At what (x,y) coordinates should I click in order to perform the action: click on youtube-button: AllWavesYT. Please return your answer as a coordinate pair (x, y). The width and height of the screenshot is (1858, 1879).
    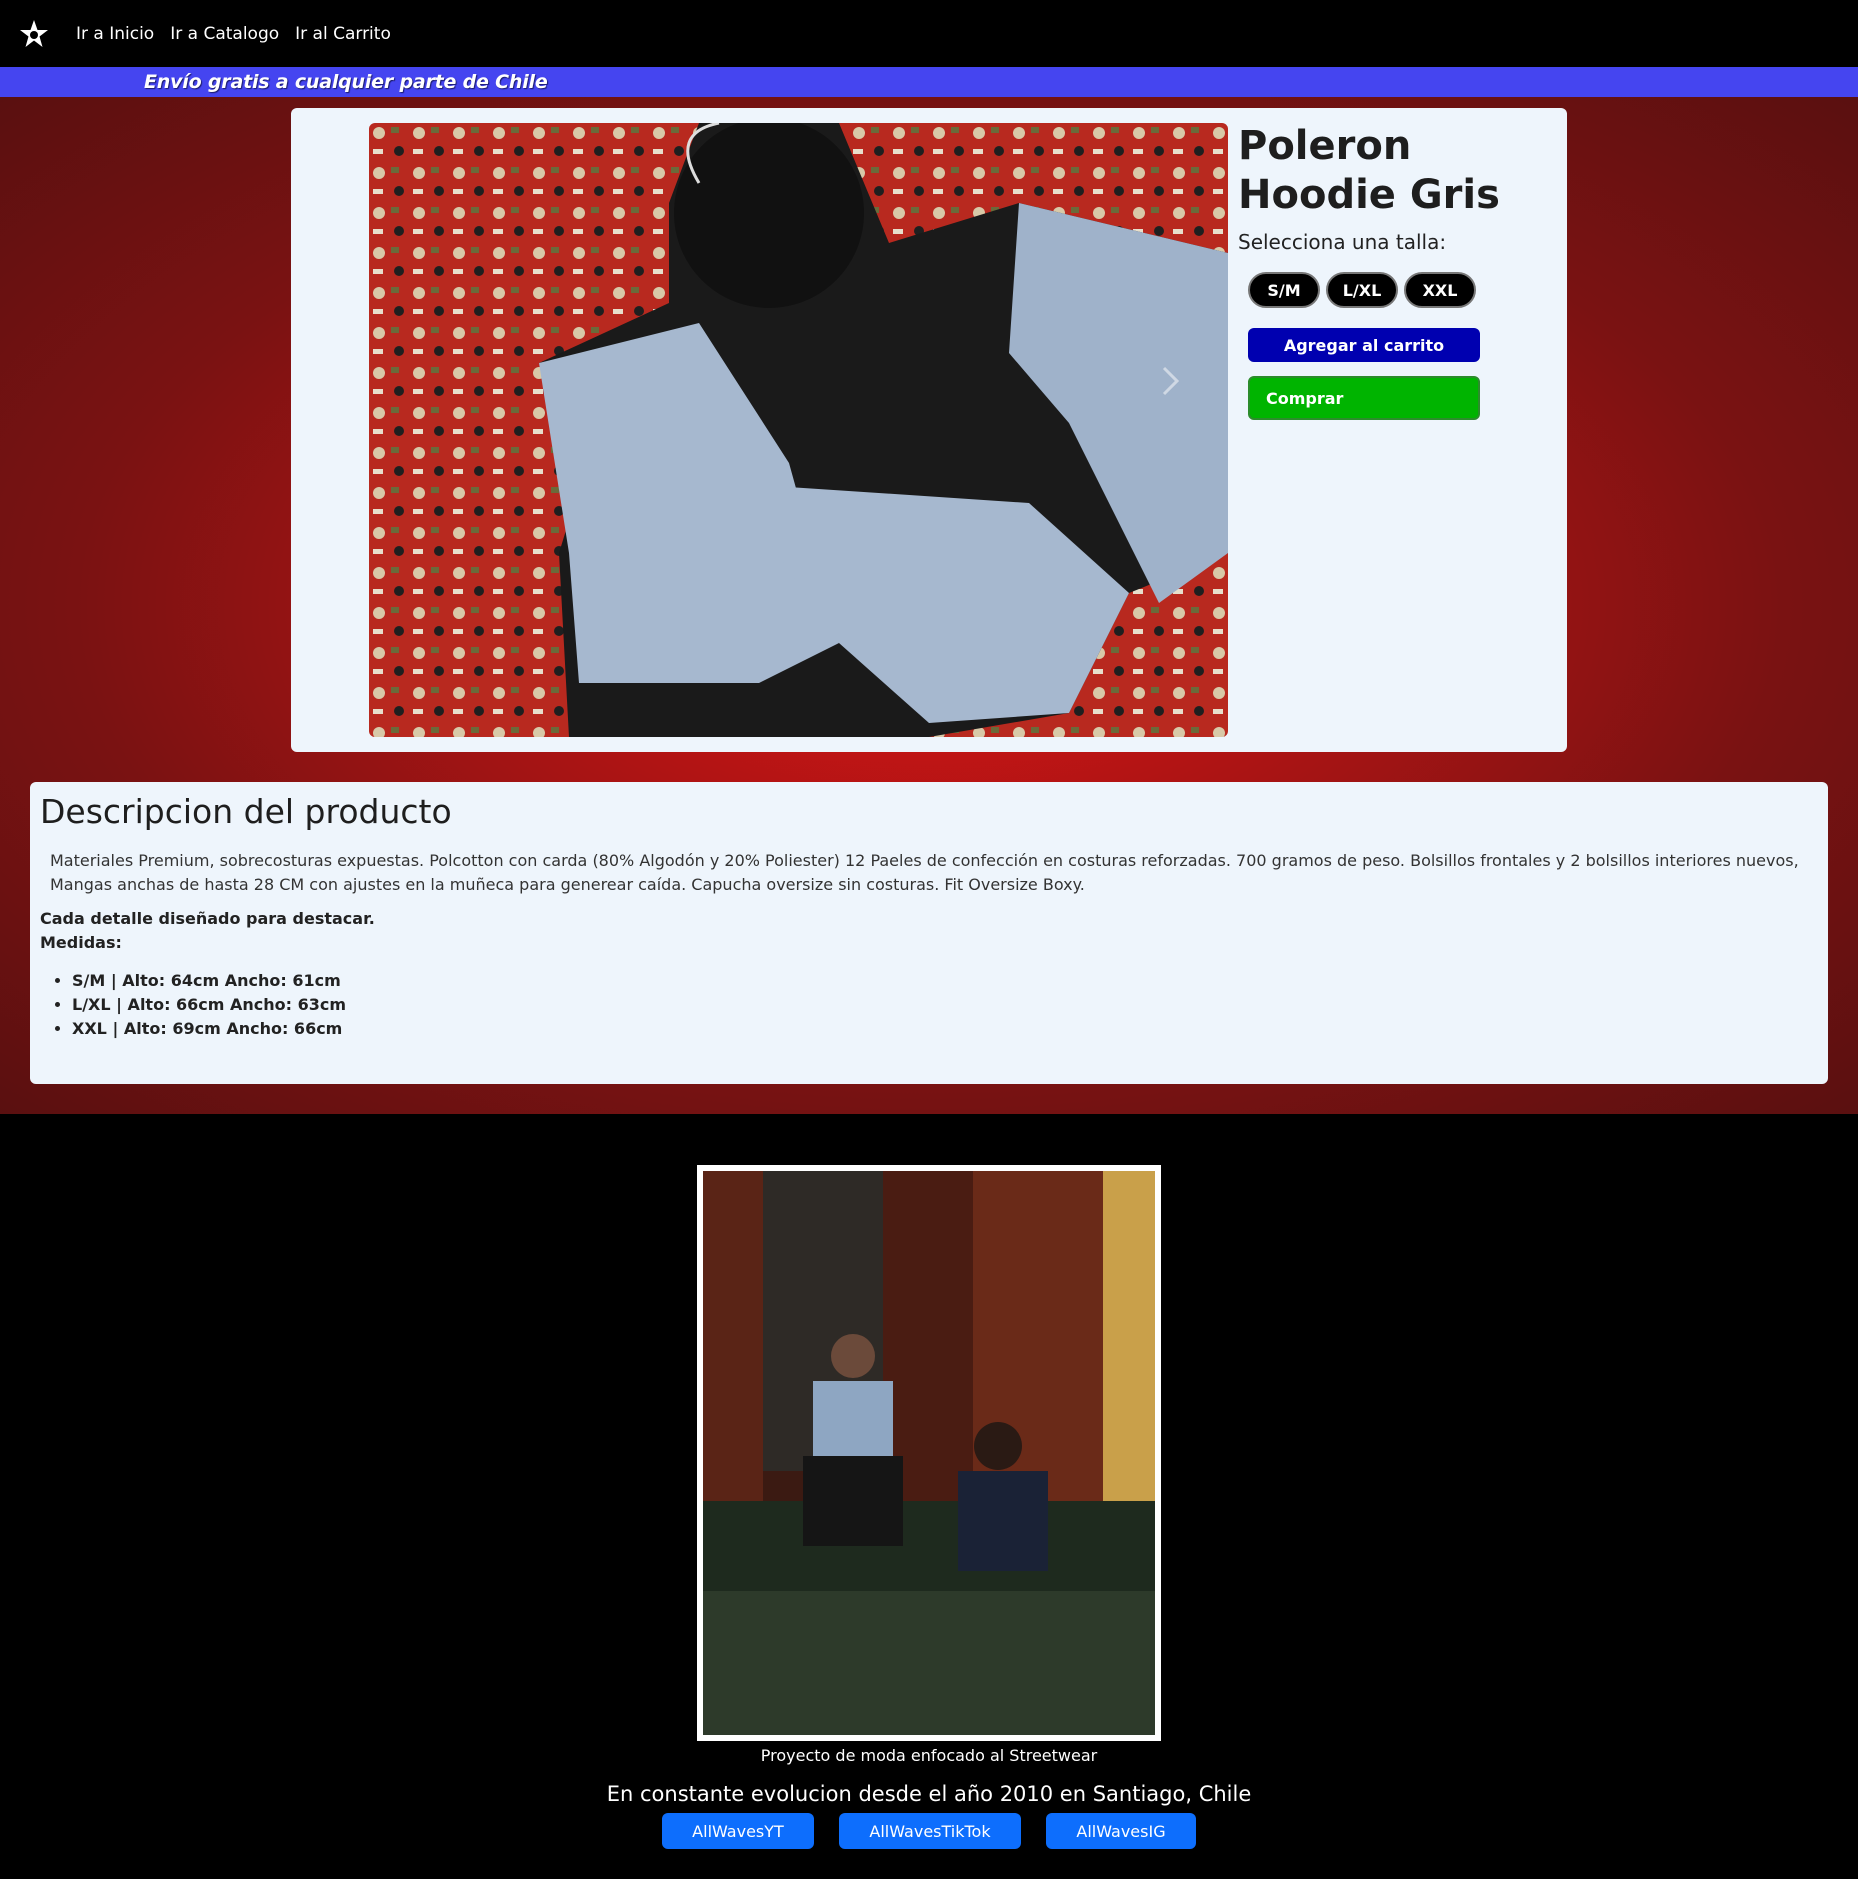
    Looking at the image, I should click on (738, 1831).